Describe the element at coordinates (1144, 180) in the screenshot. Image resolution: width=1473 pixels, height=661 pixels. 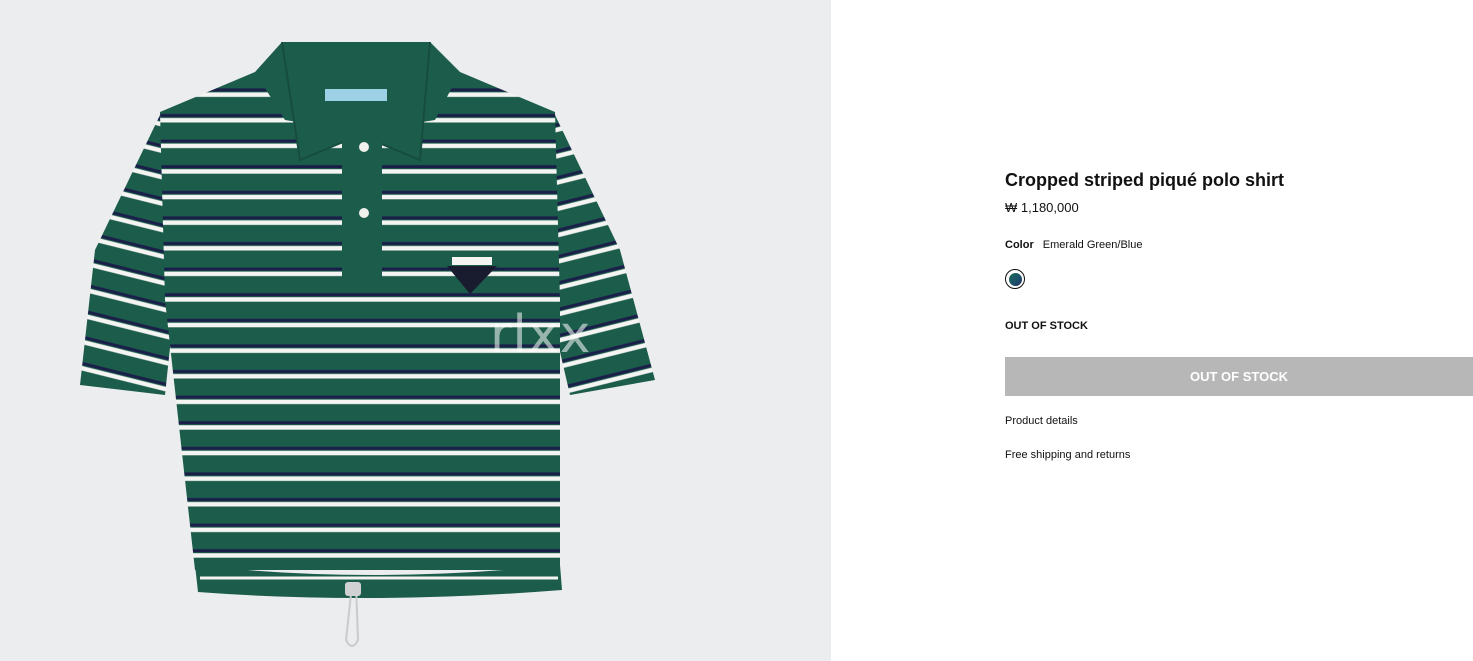
I see `product-title: Cropped striped piqué polo shirt` at that location.